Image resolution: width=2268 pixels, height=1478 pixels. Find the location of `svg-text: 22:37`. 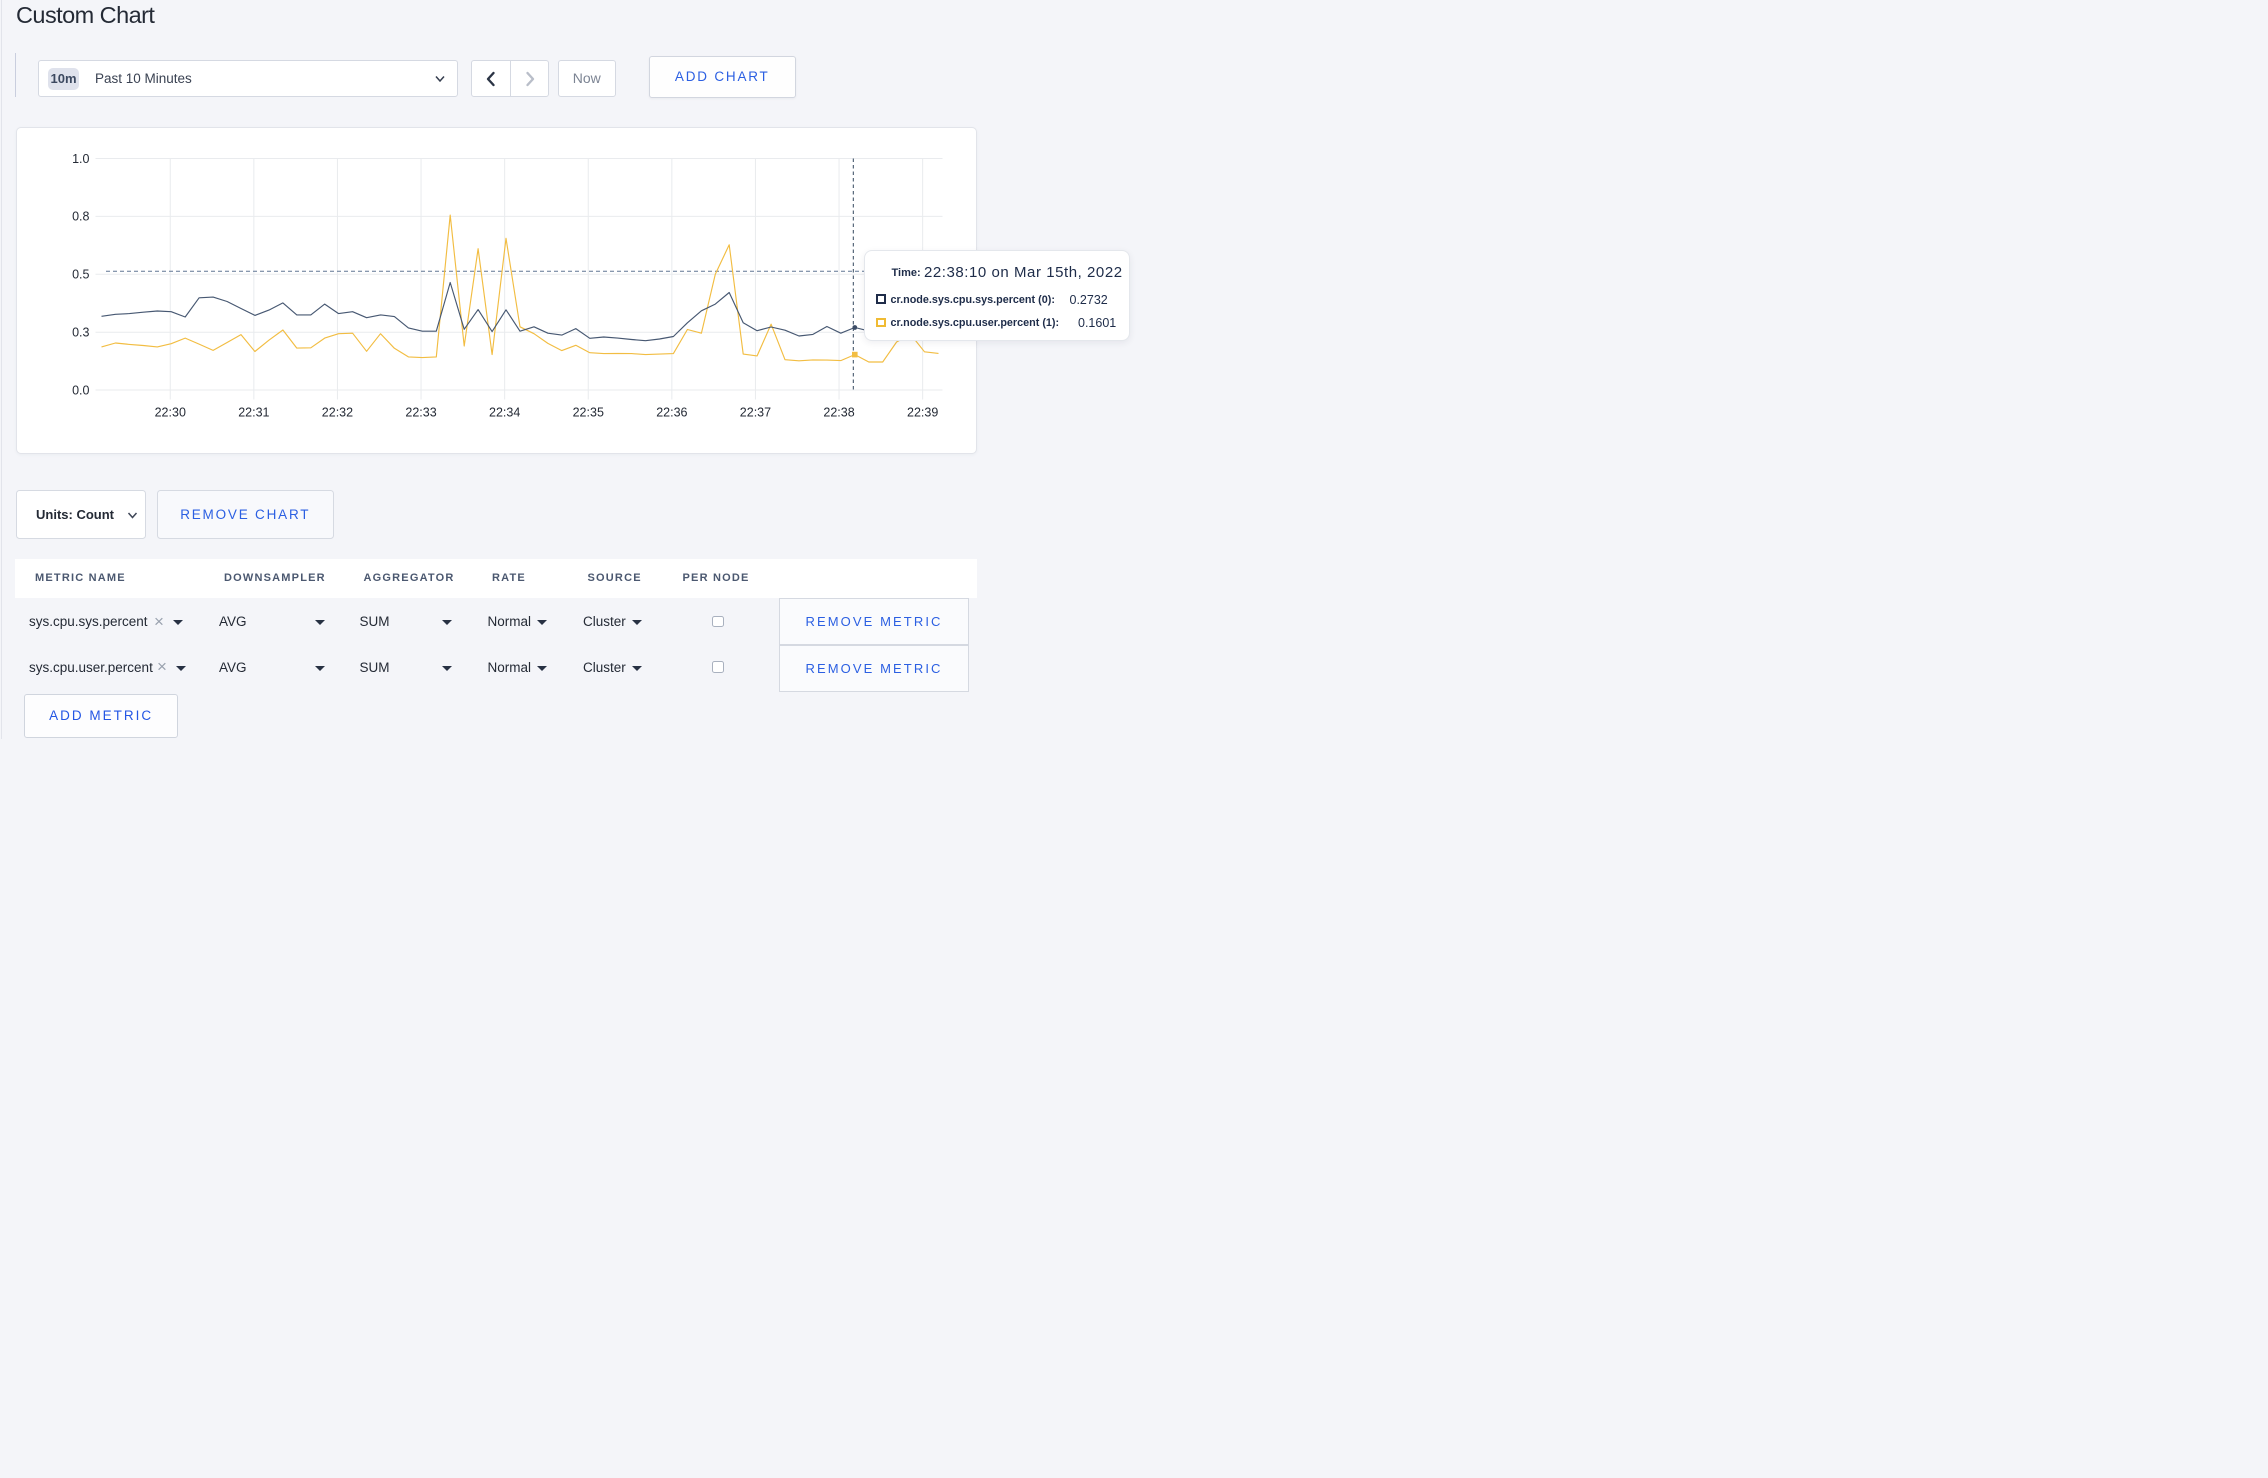

svg-text: 22:37 is located at coordinates (754, 412).